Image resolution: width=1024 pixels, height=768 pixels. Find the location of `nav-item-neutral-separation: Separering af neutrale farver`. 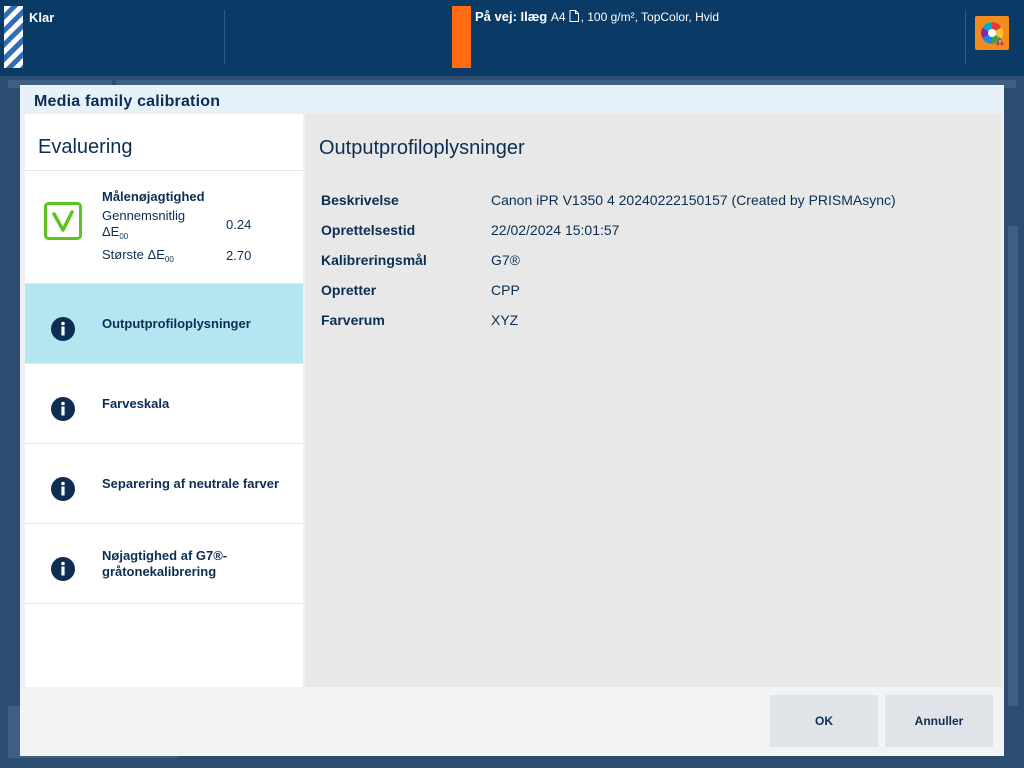

nav-item-neutral-separation: Separering af neutrale farver is located at coordinates (164, 484).